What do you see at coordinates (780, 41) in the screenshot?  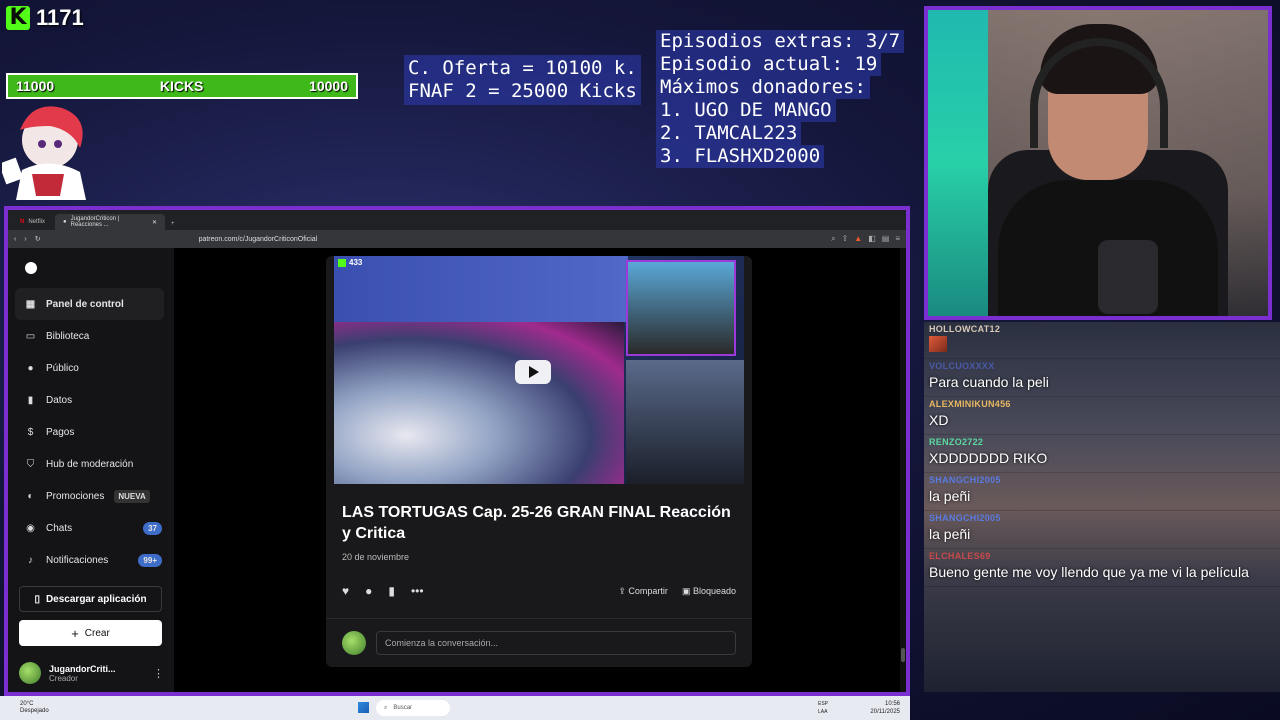 I see `info-line: Episodios extras: 3/7` at bounding box center [780, 41].